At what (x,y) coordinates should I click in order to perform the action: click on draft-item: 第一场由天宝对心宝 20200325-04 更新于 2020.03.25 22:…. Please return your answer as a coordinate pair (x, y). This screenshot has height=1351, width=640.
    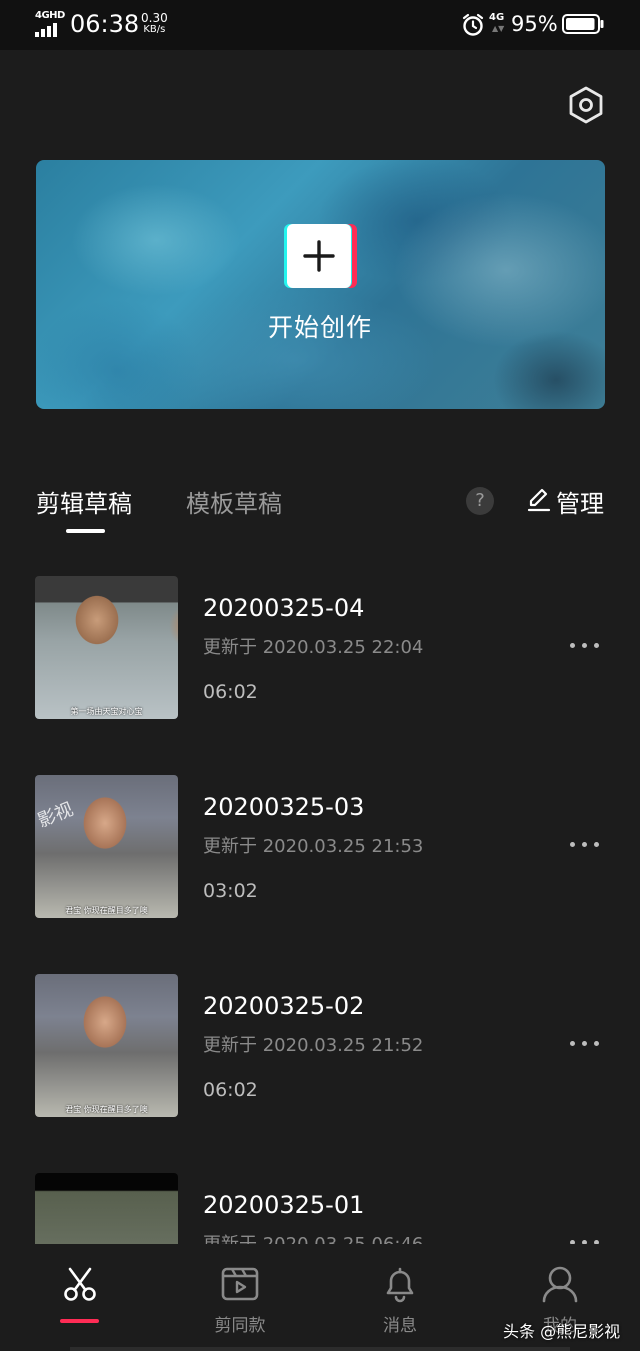
    Looking at the image, I should click on (320, 648).